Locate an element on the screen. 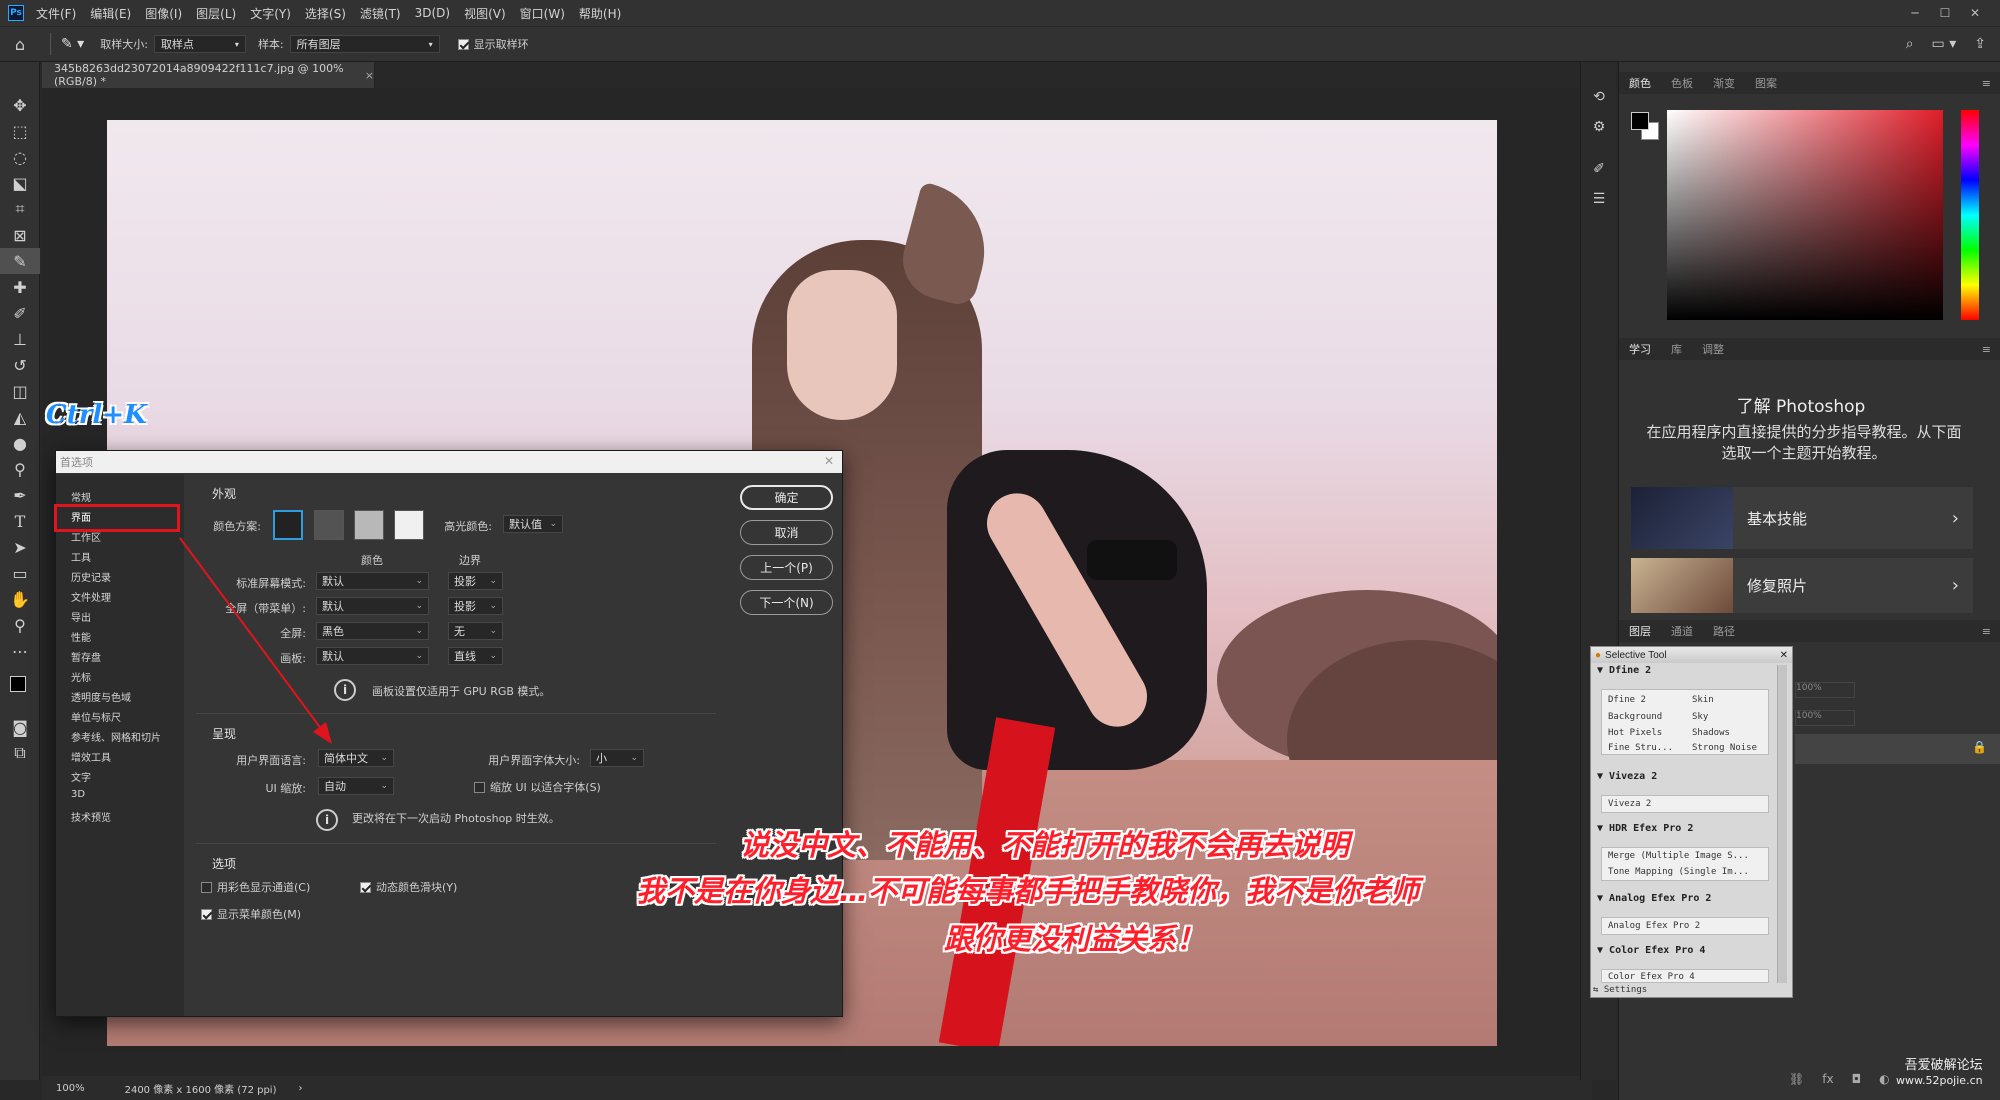 This screenshot has width=2000, height=1100. type-tool-icon: T is located at coordinates (20, 521).